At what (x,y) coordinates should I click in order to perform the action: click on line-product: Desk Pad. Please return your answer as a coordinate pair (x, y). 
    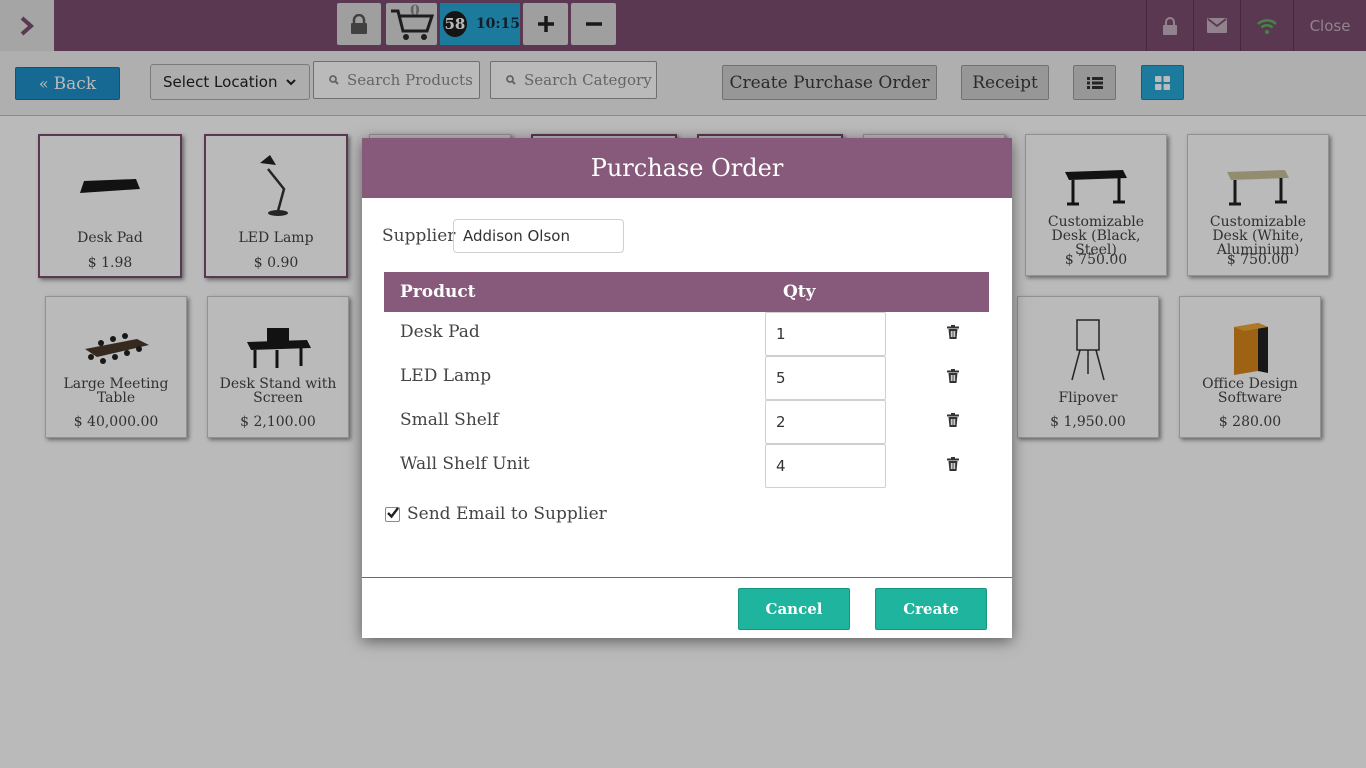
    Looking at the image, I should click on (440, 332).